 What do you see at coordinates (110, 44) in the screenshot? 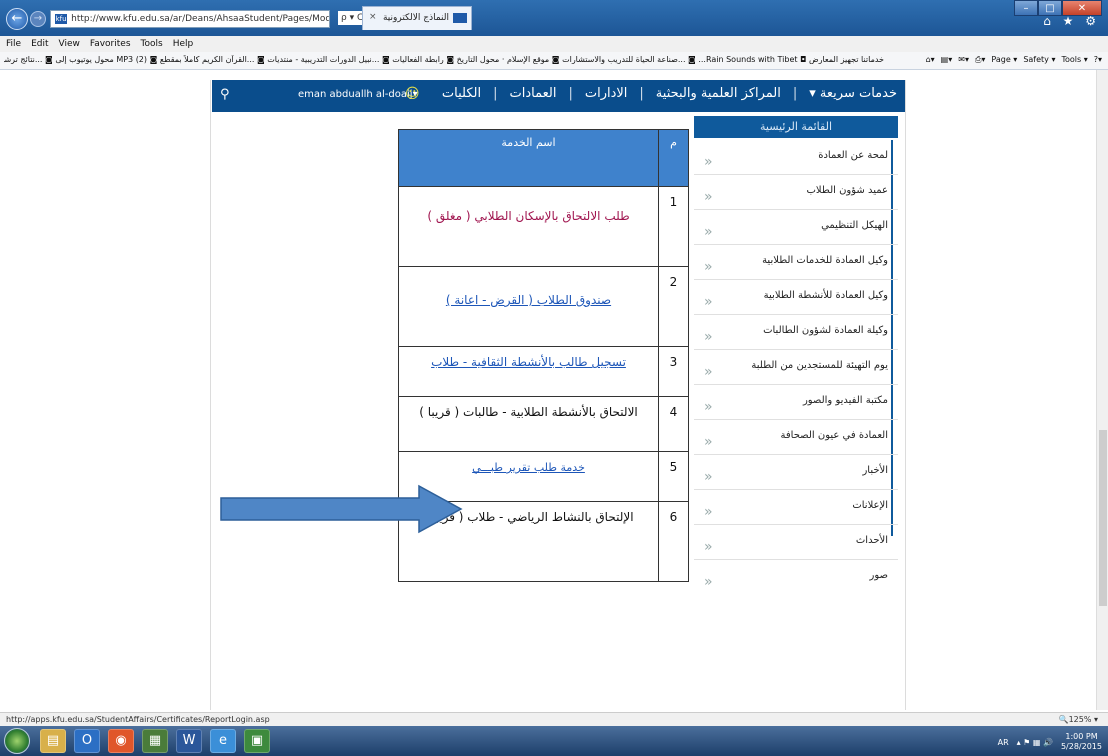
I see `menu-favorites: Favorites` at bounding box center [110, 44].